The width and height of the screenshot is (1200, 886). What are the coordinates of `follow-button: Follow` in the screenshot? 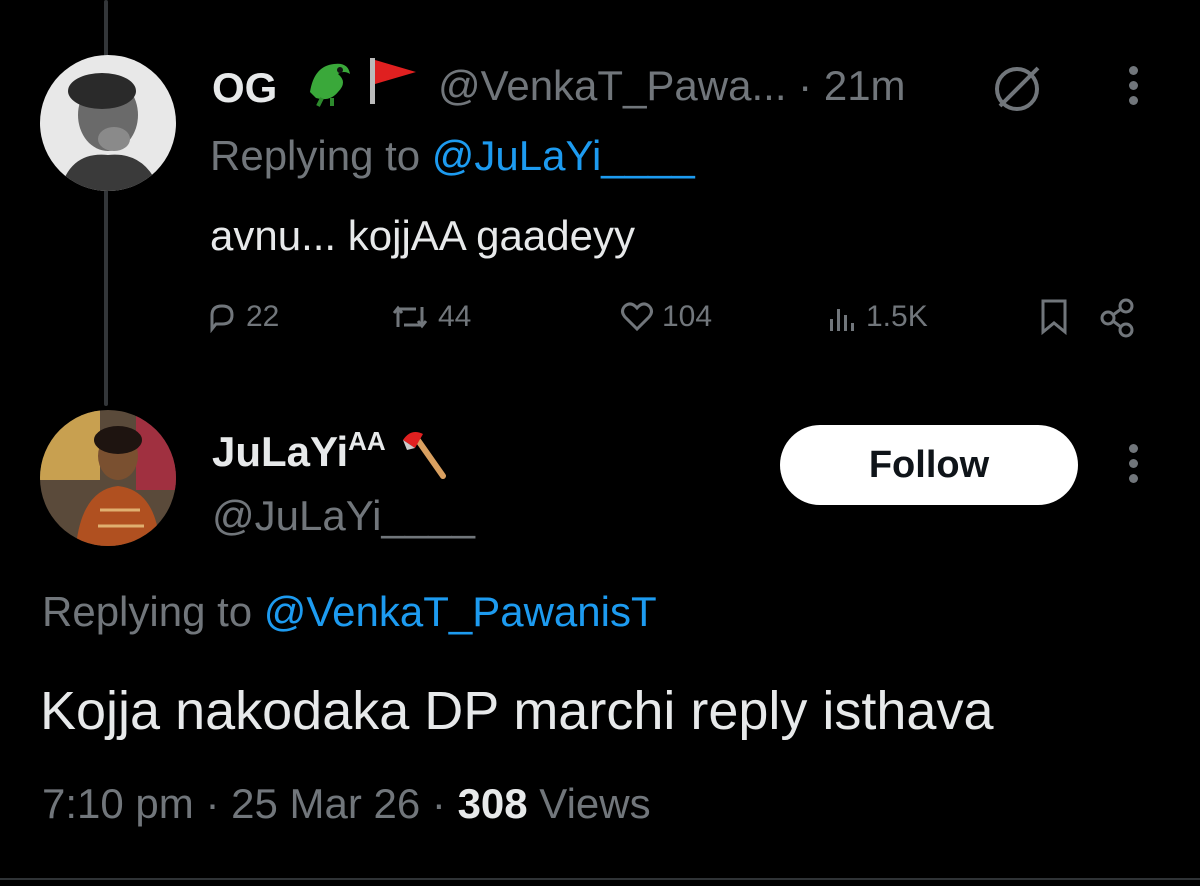 It's located at (929, 465).